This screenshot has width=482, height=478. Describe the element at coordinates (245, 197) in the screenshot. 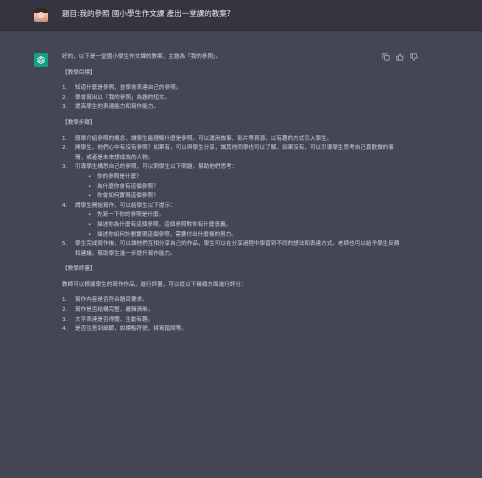

I see `bullet-item: • 你會如何實現這個參照？` at that location.